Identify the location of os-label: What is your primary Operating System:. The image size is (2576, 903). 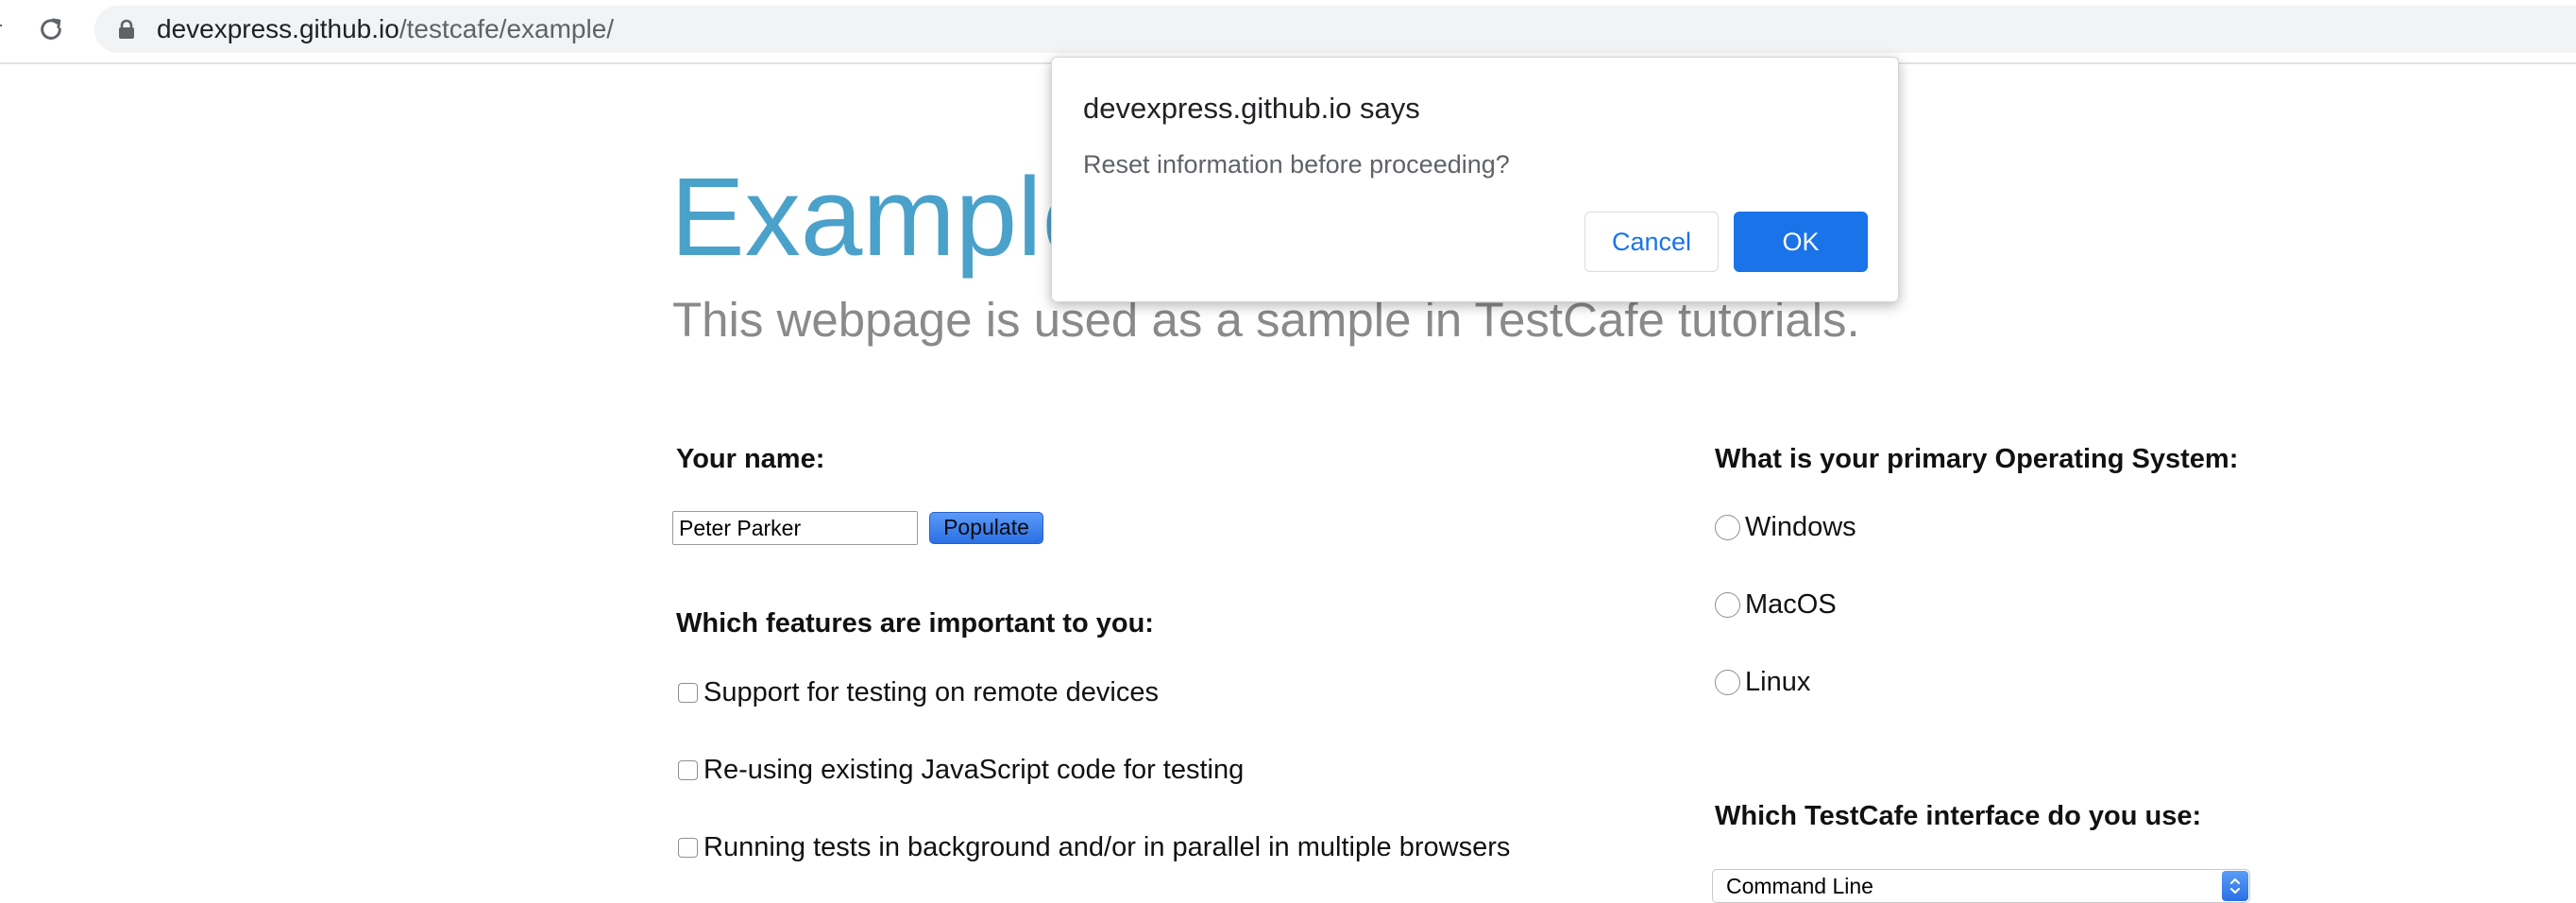
(1977, 459).